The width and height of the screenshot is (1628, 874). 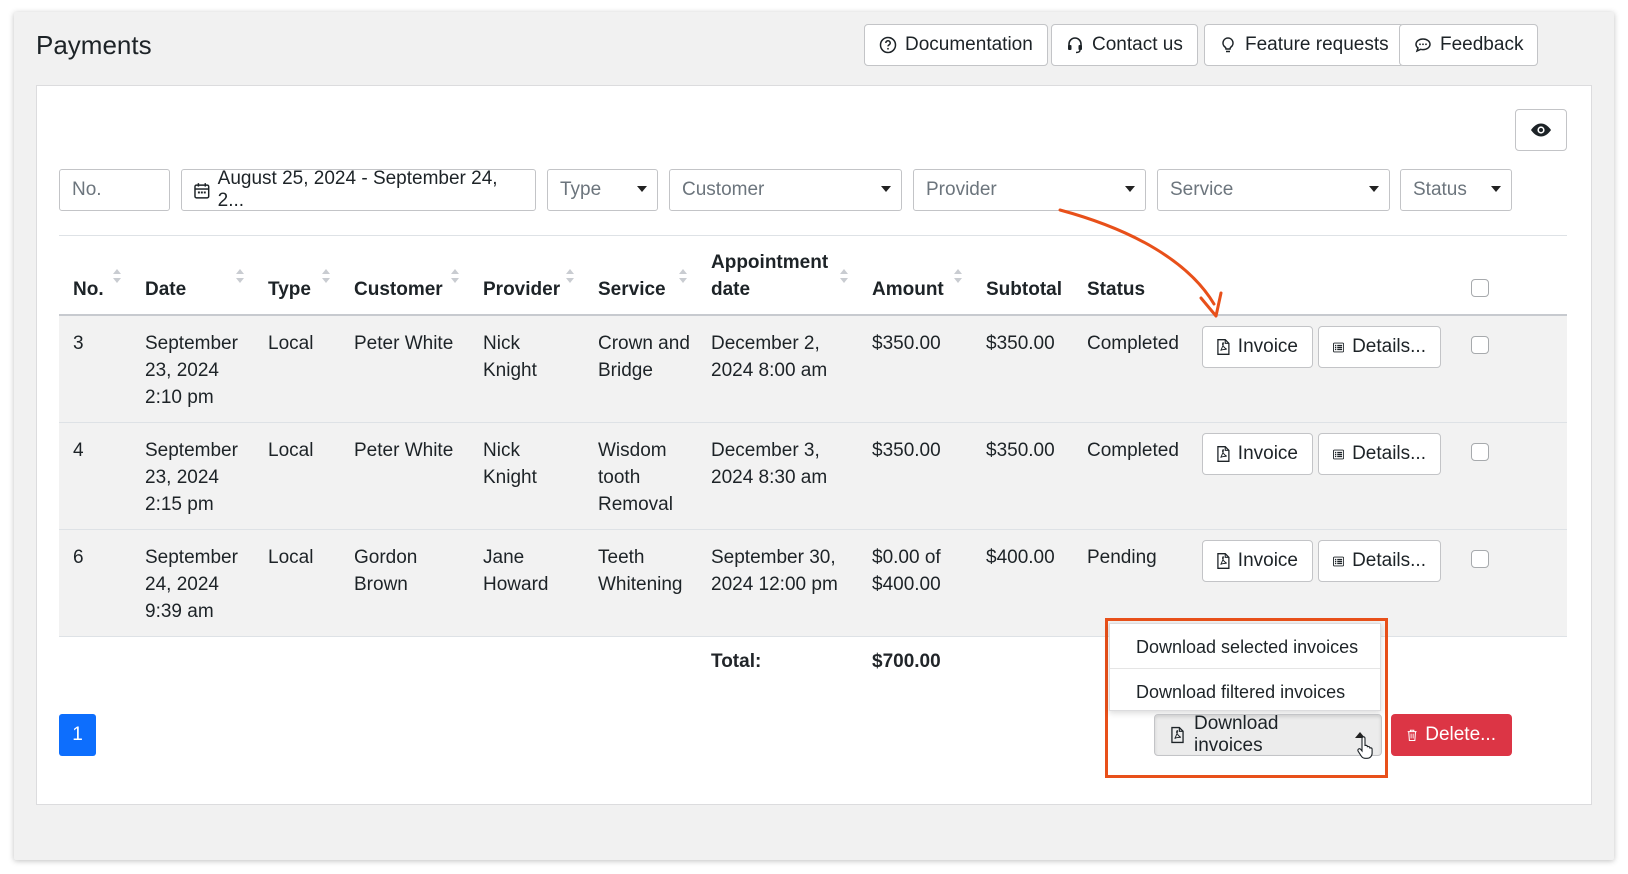 I want to click on column-header-status: Status, so click(x=1116, y=289).